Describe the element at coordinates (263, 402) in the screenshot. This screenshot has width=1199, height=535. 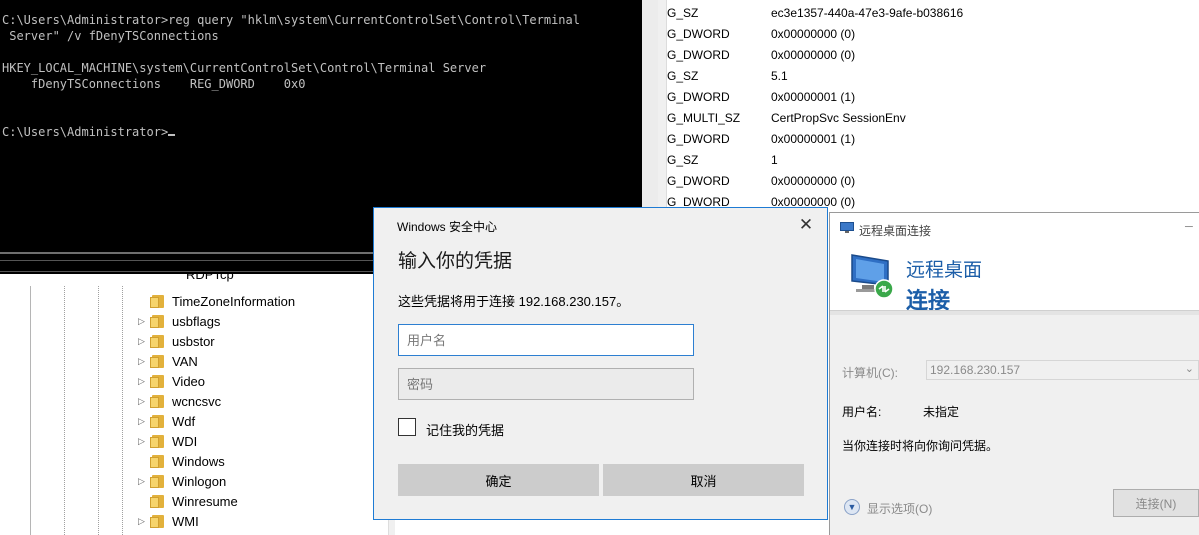
I see `tree-node-wcncsvc: ▷ wcncsvc` at that location.